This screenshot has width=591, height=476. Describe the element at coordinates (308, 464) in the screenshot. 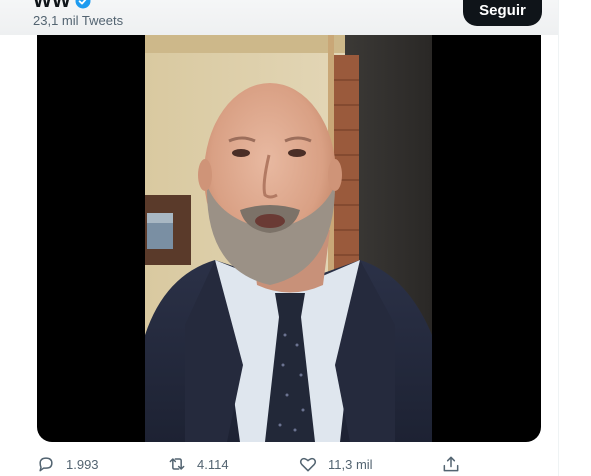

I see `like-icon` at that location.